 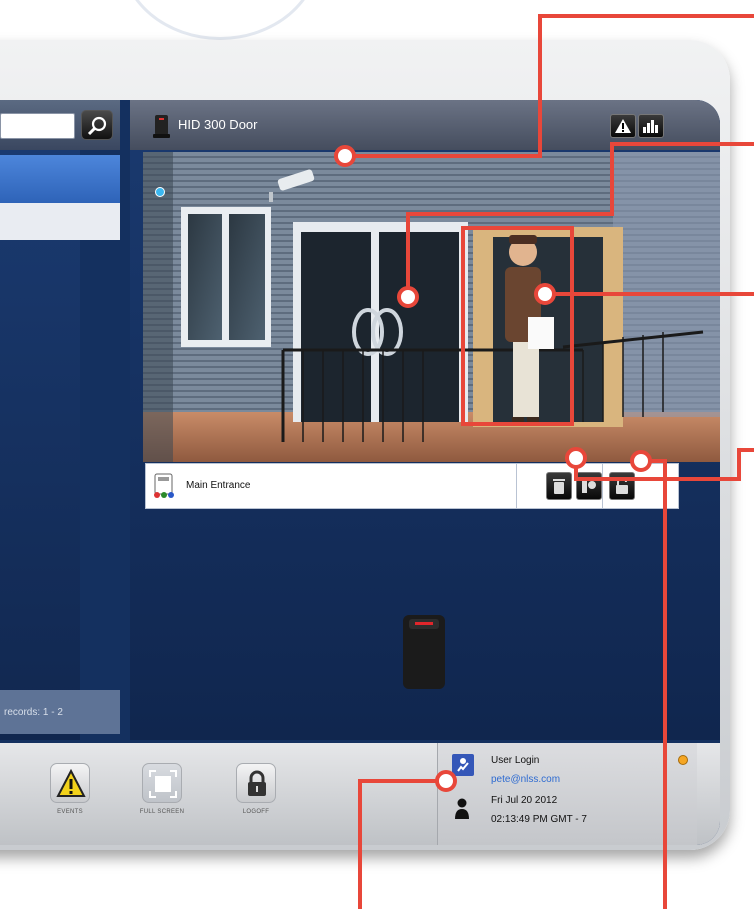 I want to click on alarm-button, so click(x=623, y=126).